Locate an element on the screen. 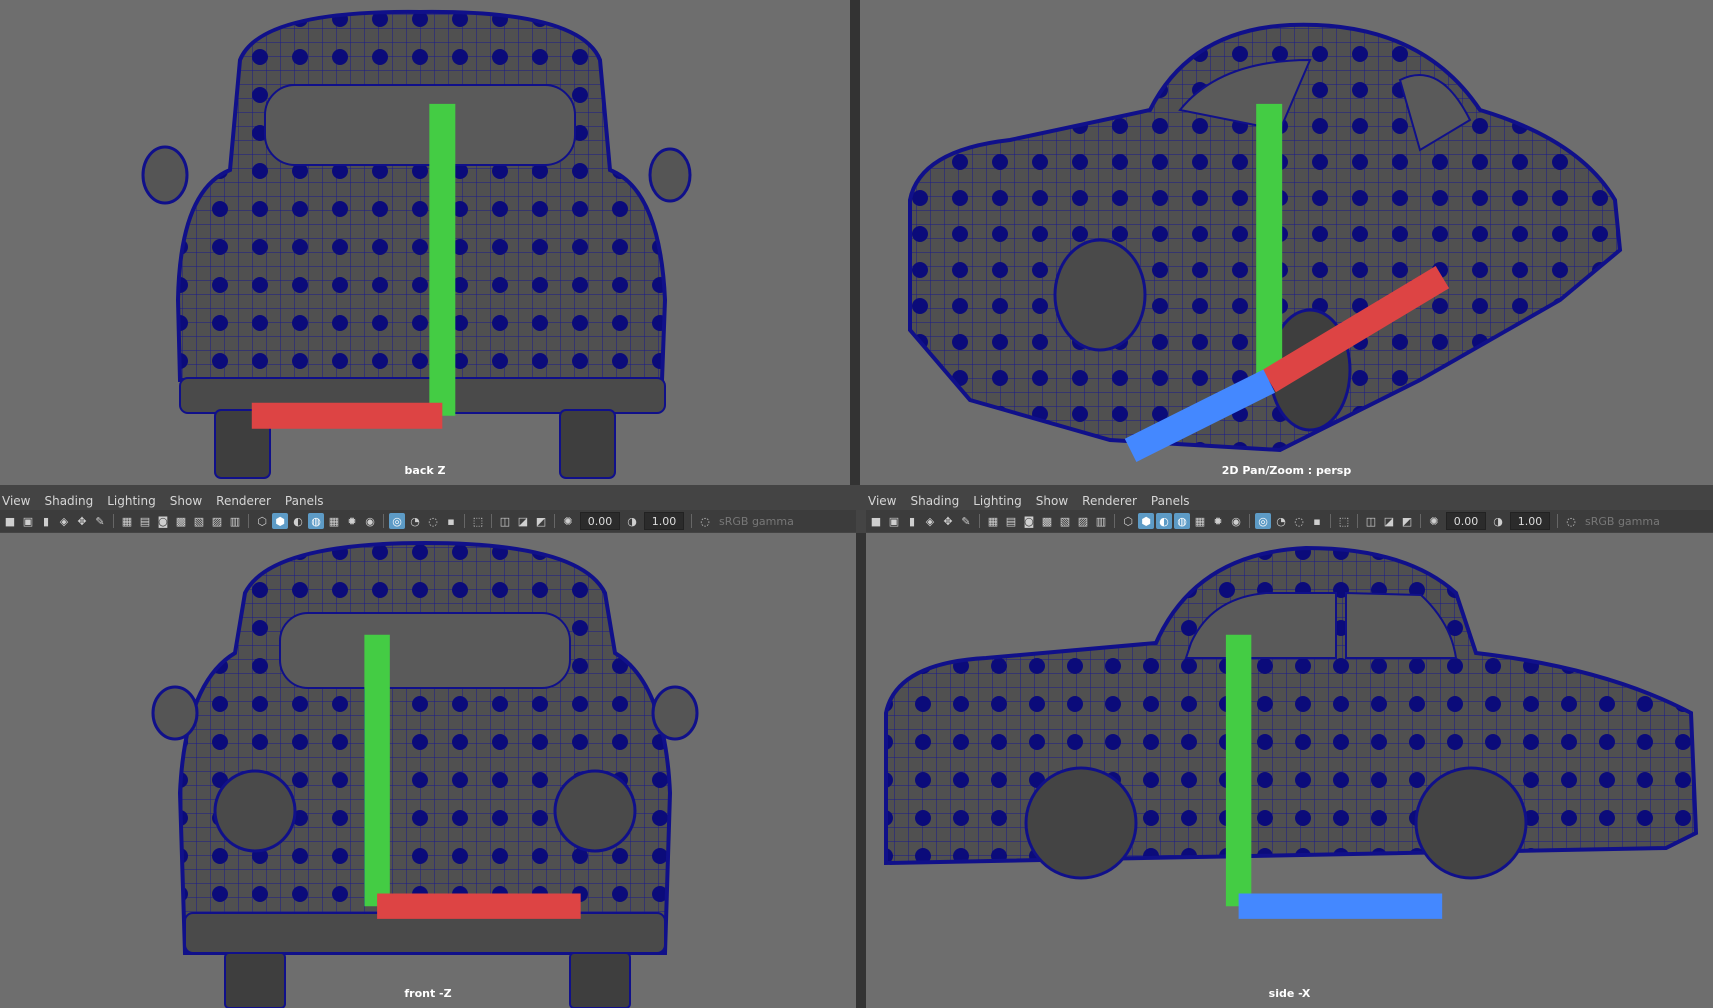  camera-label: front -Z is located at coordinates (428, 993).